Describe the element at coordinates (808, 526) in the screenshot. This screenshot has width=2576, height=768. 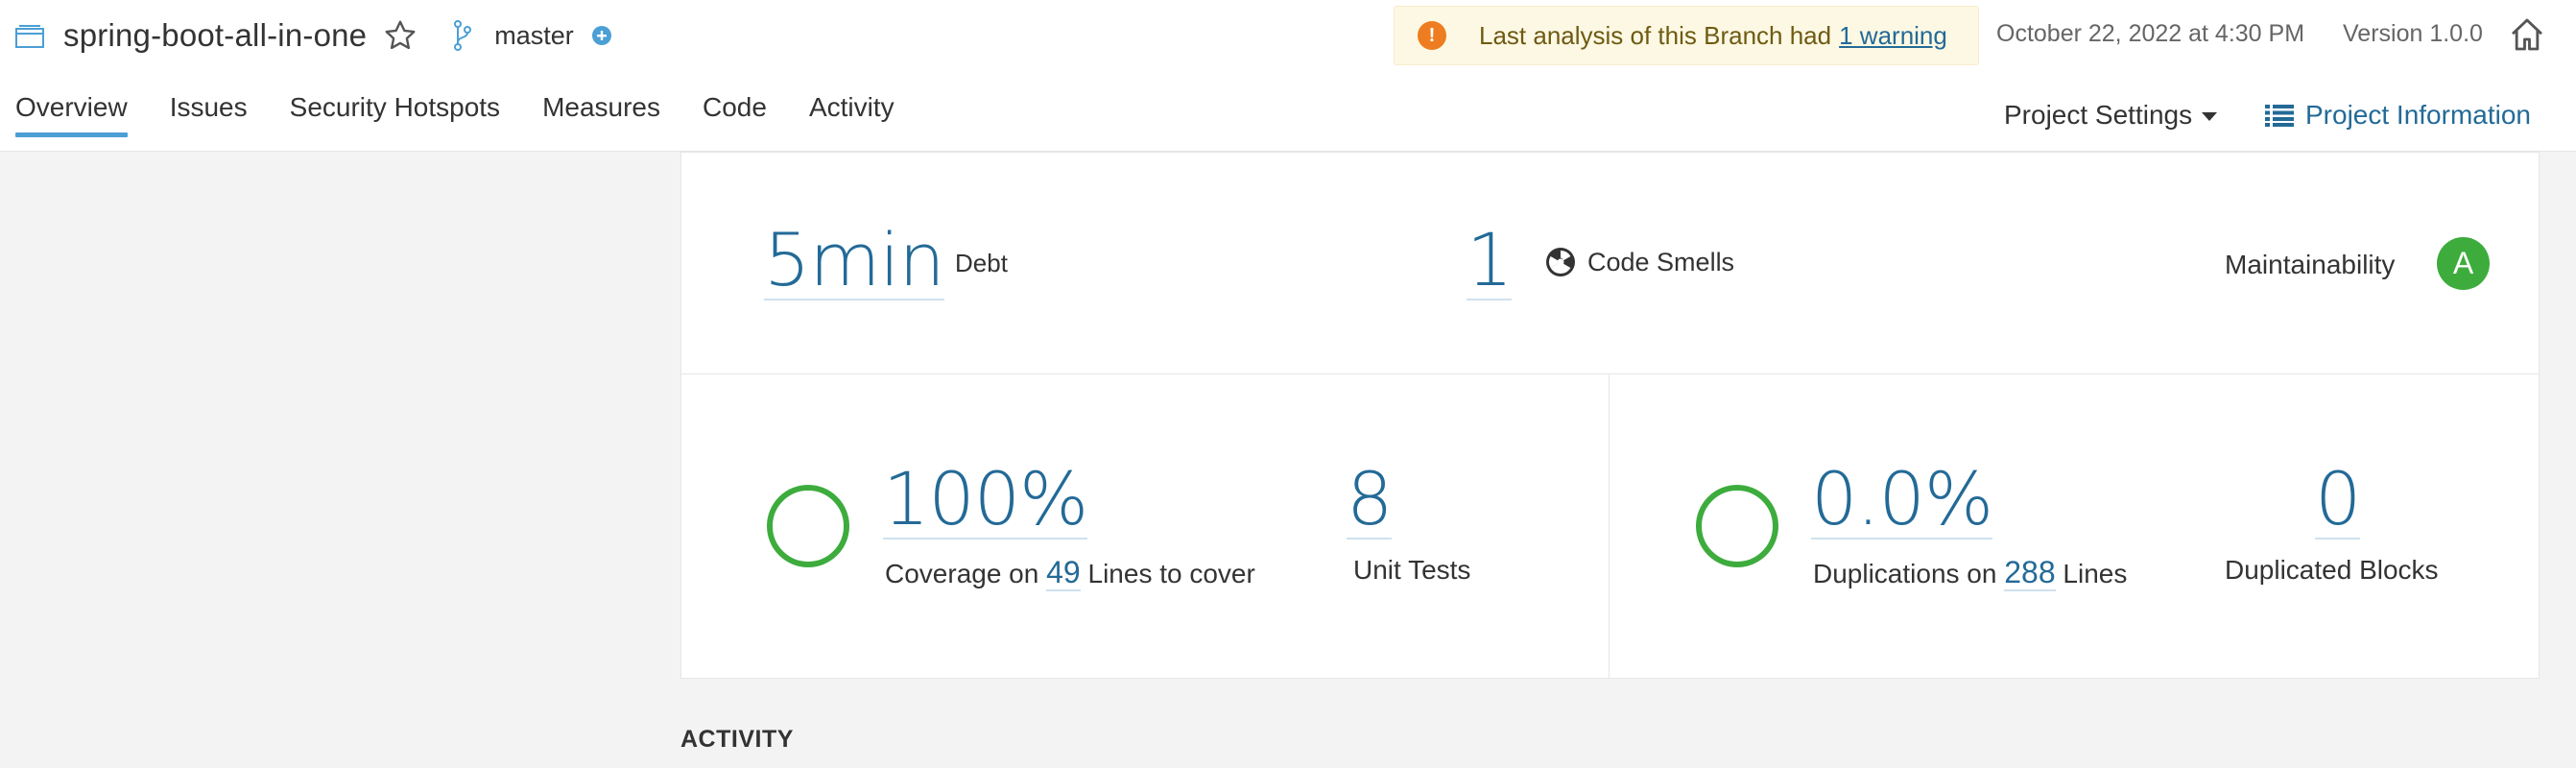
I see `coverage-donut-icon` at that location.